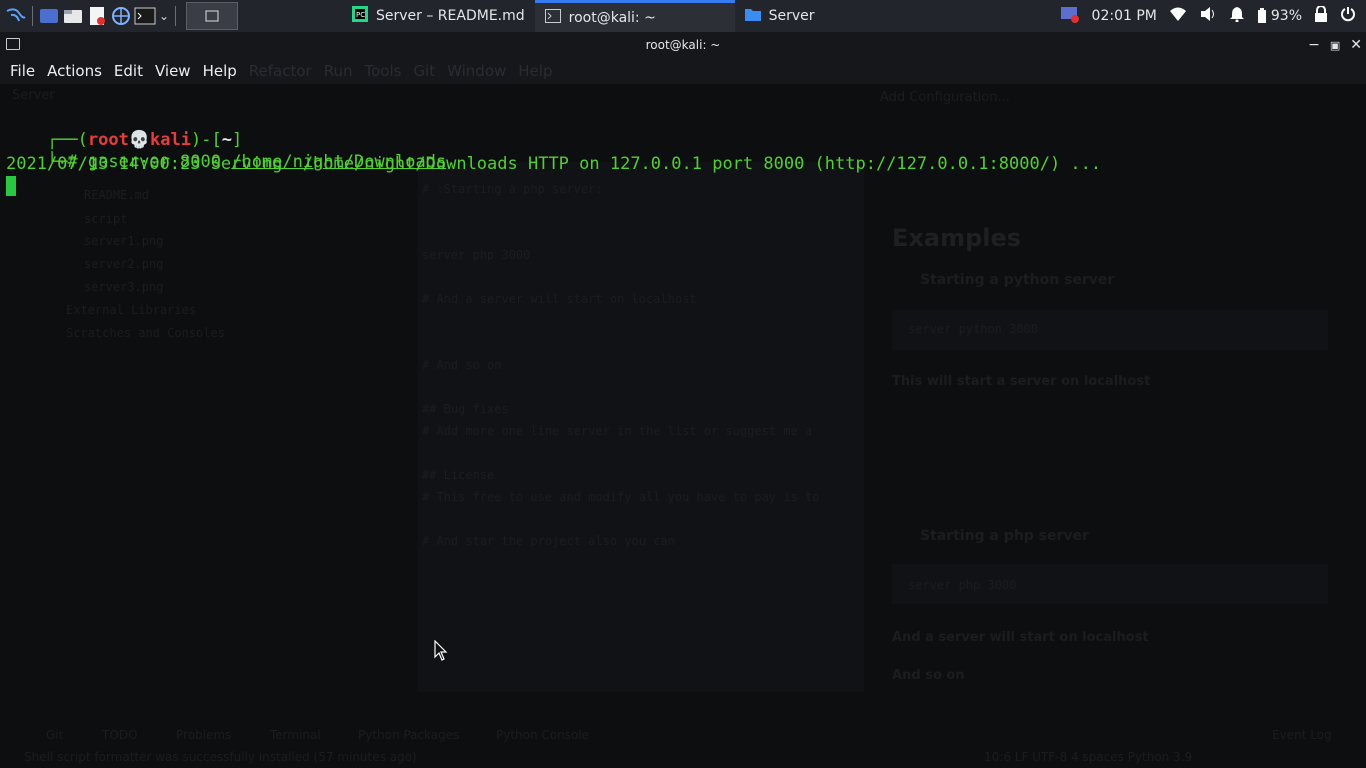 The height and width of the screenshot is (768, 1366). Describe the element at coordinates (1356, 45) in the screenshot. I see `close-icon: ✕` at that location.